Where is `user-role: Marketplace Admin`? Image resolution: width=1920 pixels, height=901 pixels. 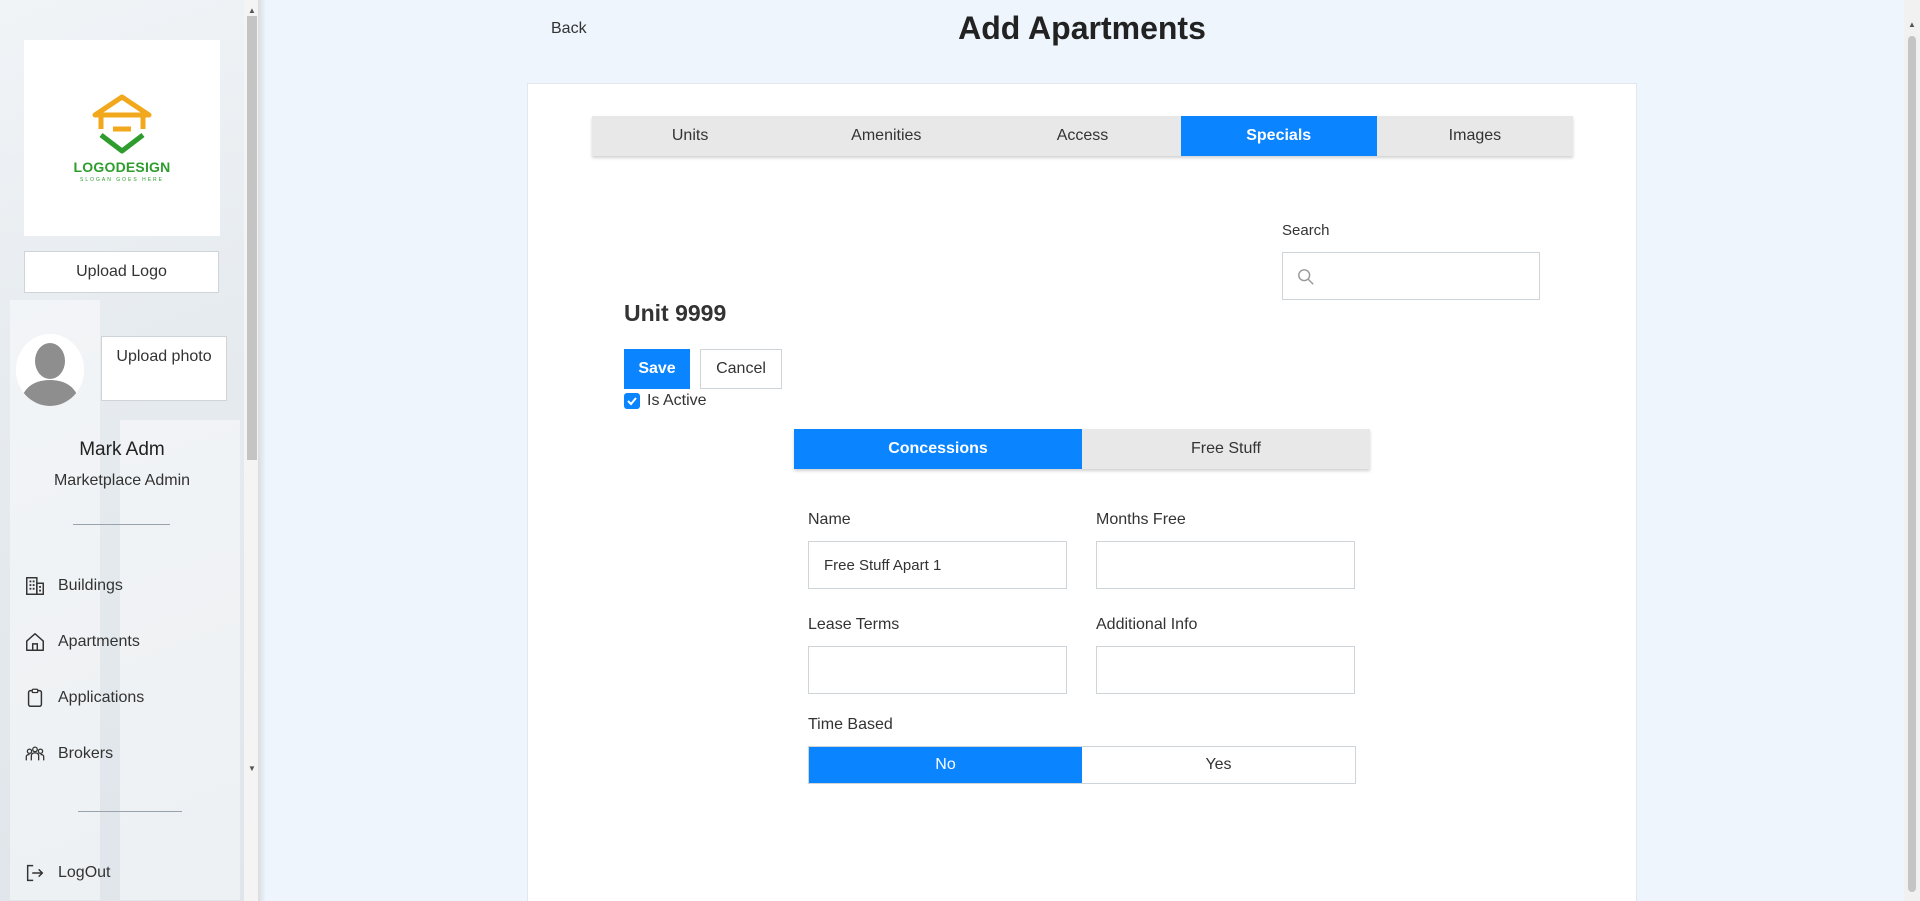 user-role: Marketplace Admin is located at coordinates (122, 480).